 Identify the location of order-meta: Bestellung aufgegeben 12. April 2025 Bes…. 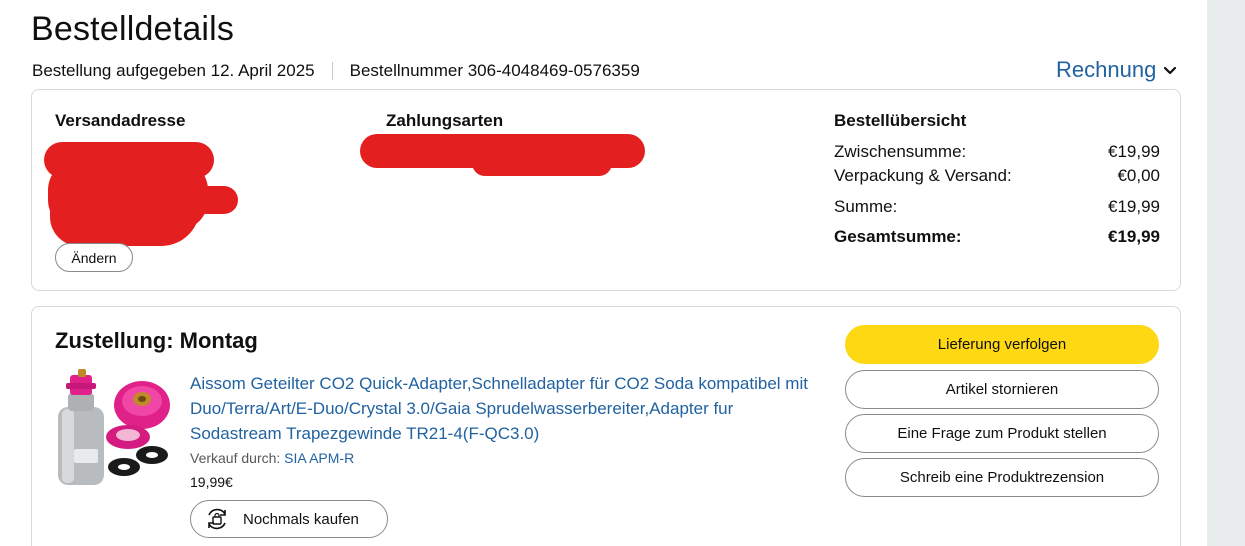
(336, 71).